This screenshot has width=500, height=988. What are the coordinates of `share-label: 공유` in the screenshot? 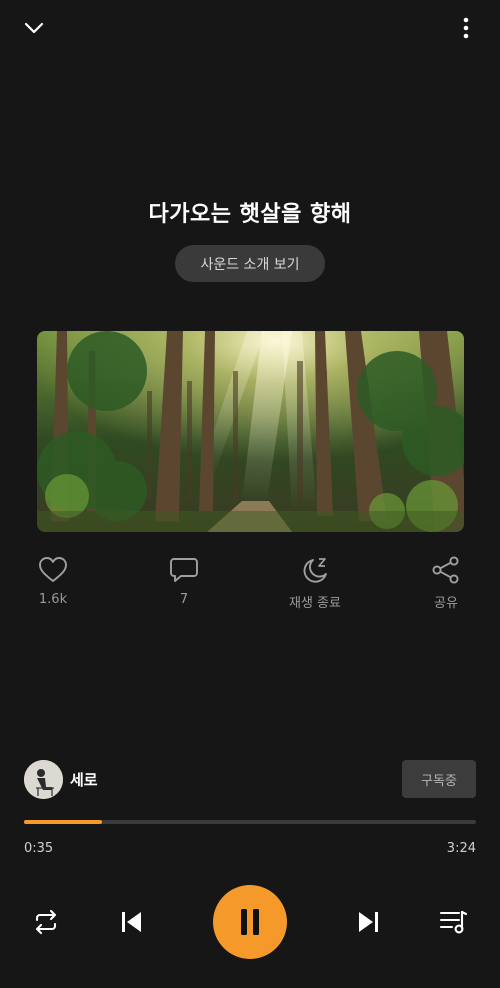 It's located at (446, 603).